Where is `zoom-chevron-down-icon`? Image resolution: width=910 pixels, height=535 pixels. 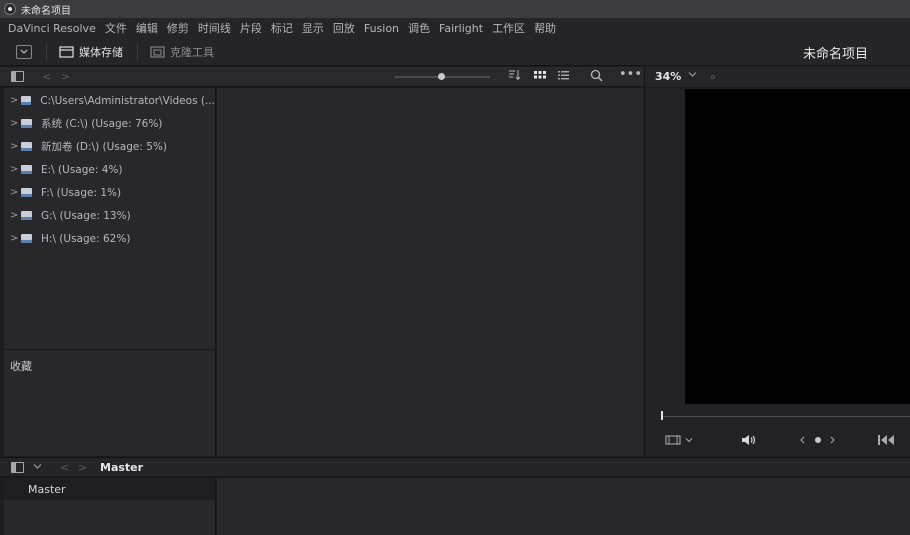
zoom-chevron-down-icon is located at coordinates (692, 75).